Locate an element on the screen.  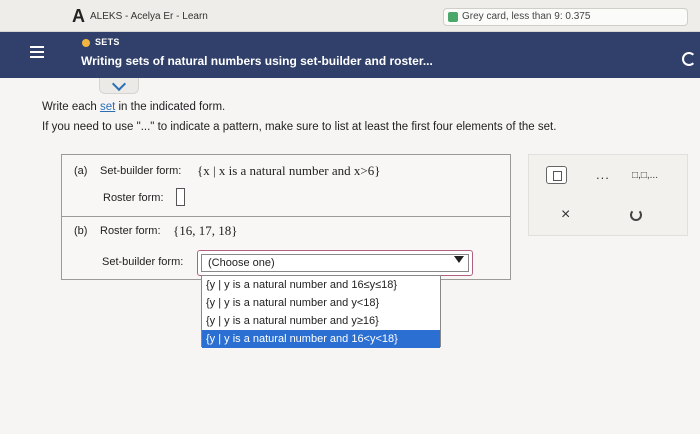
refresh-icon is located at coordinates (689, 59).